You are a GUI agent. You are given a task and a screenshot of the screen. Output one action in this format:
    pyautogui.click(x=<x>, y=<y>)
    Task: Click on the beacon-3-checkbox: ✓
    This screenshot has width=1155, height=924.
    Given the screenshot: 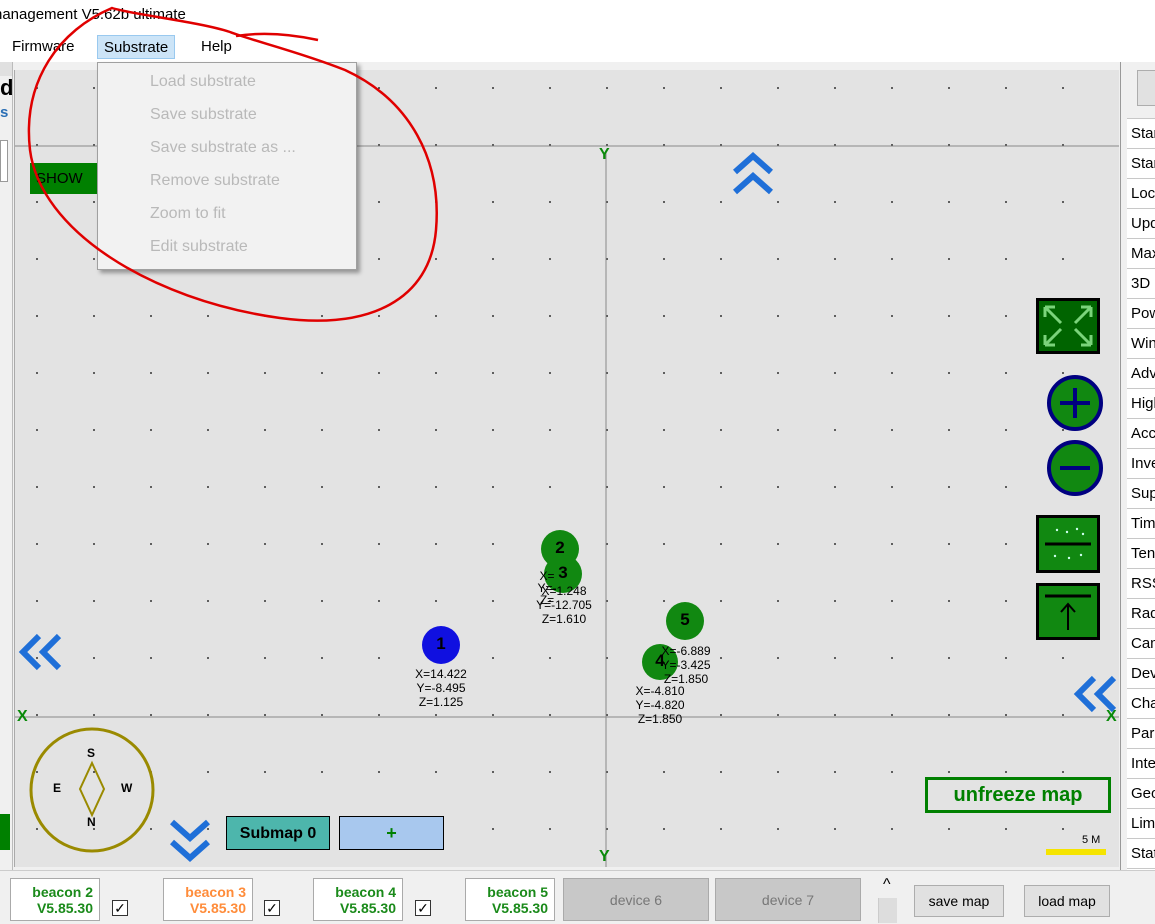 What is the action you would take?
    pyautogui.click(x=272, y=908)
    